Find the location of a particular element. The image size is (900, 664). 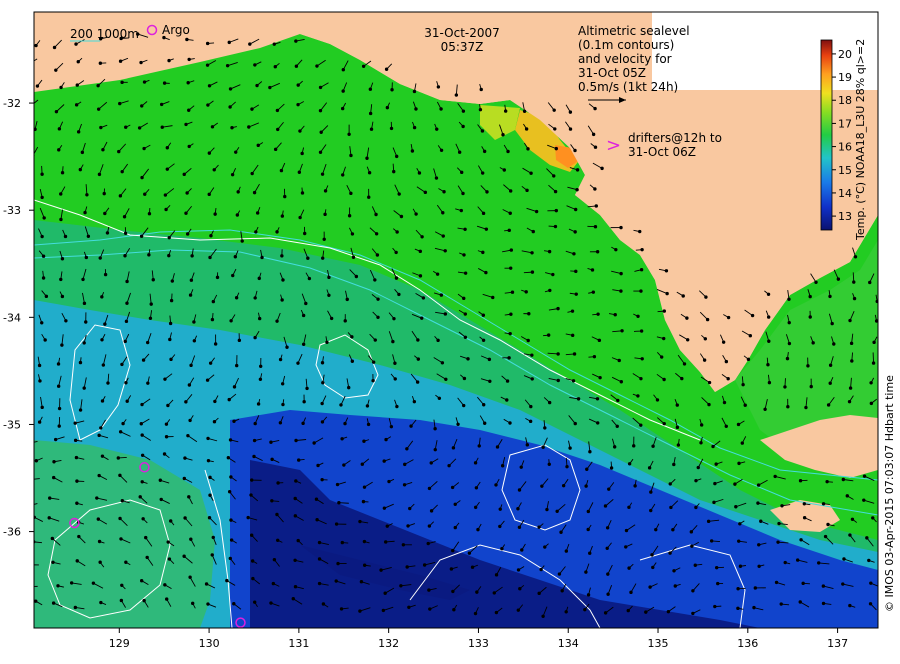

colorbar-tick-label: 14 is located at coordinates (845, 193).